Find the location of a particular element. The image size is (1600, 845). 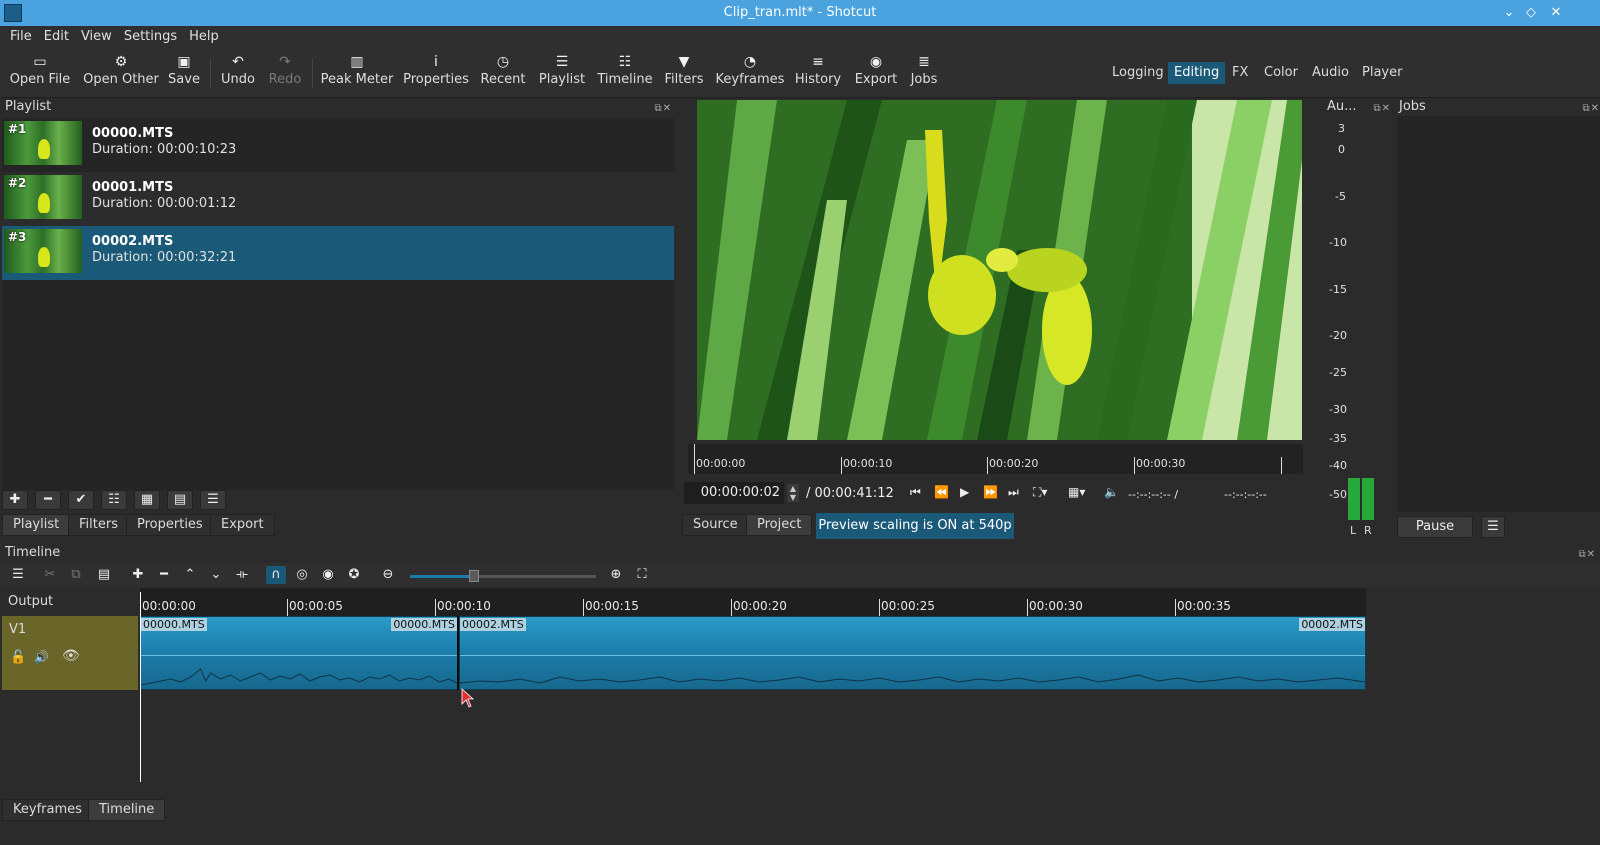

history-button: ≡ History is located at coordinates (818, 73).